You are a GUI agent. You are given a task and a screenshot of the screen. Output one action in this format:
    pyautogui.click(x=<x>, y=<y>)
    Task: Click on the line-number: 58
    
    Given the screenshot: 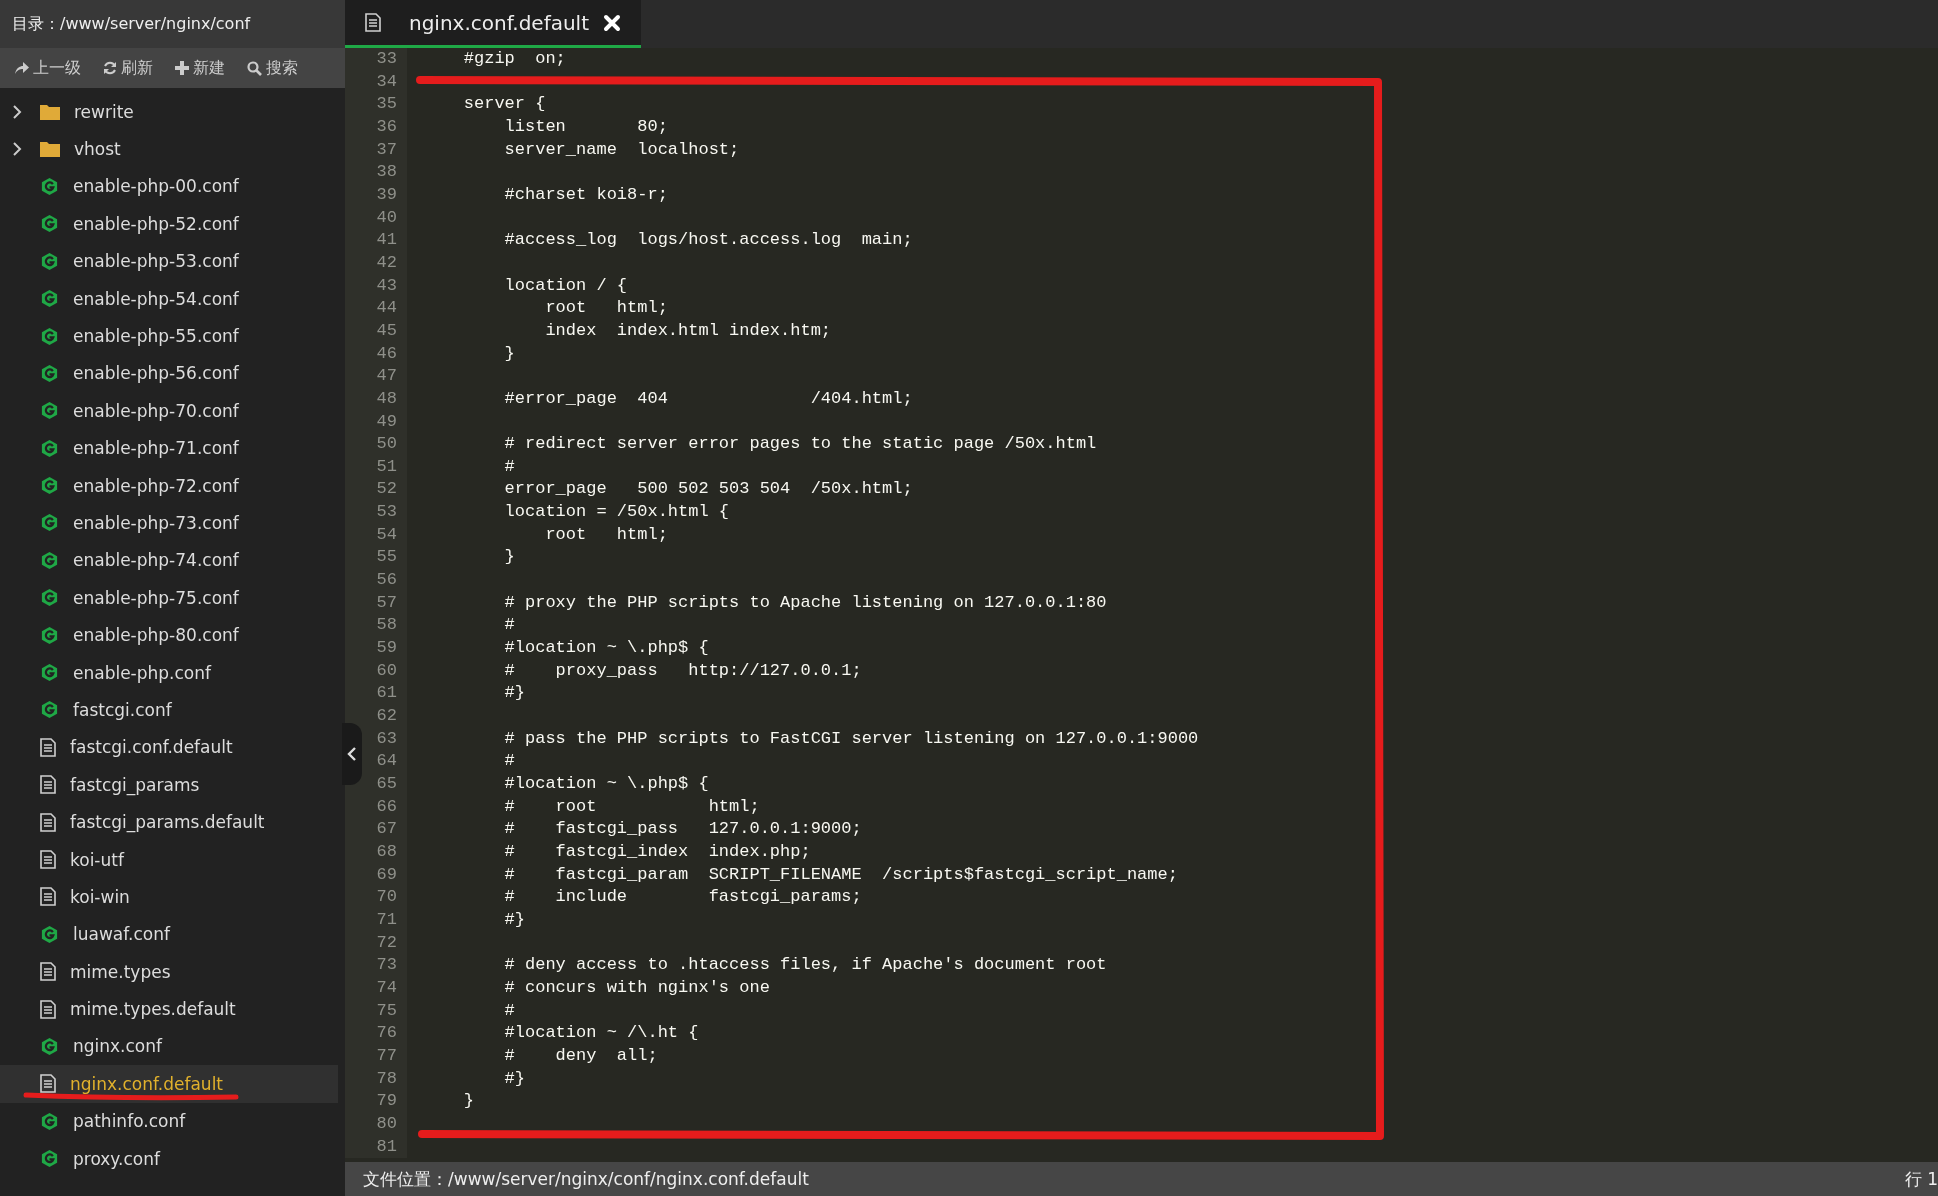 What is the action you would take?
    pyautogui.click(x=376, y=626)
    